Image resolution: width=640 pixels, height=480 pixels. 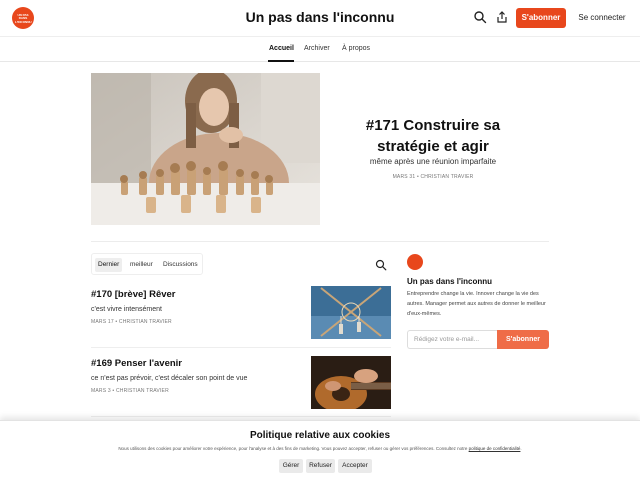 What do you see at coordinates (502, 17) in the screenshot?
I see `share-icon` at bounding box center [502, 17].